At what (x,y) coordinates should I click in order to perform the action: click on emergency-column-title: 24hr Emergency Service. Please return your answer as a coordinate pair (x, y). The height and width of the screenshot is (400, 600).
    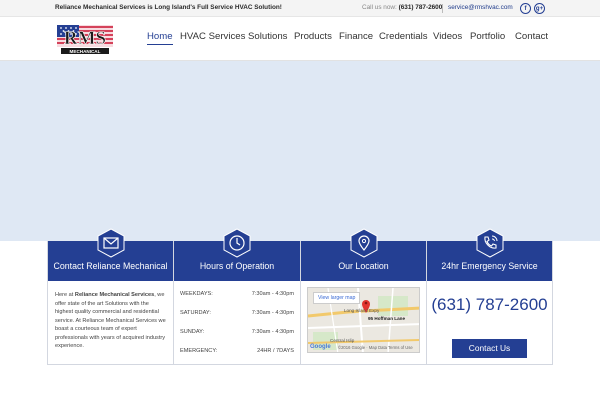
    Looking at the image, I should click on (489, 266).